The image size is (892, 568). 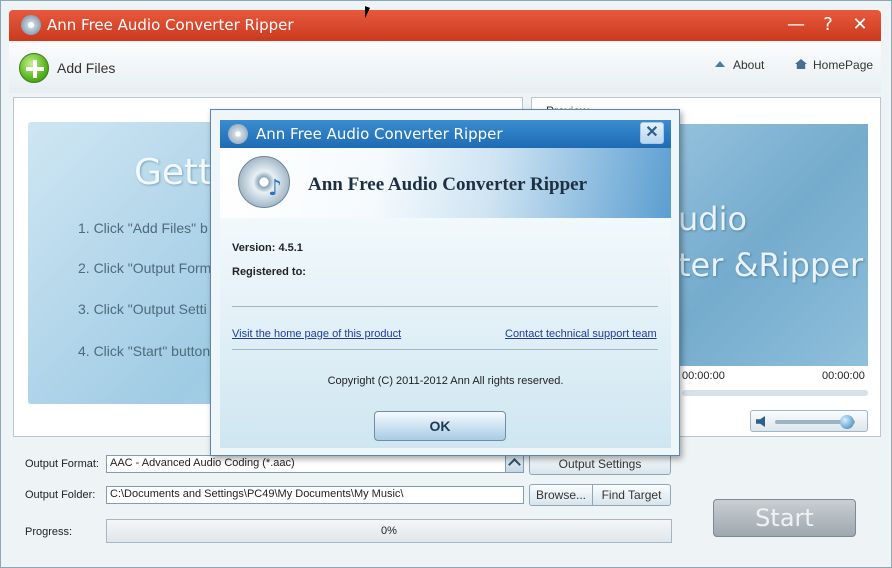 What do you see at coordinates (316, 334) in the screenshot?
I see `home-page-link: Visit the home page of this product` at bounding box center [316, 334].